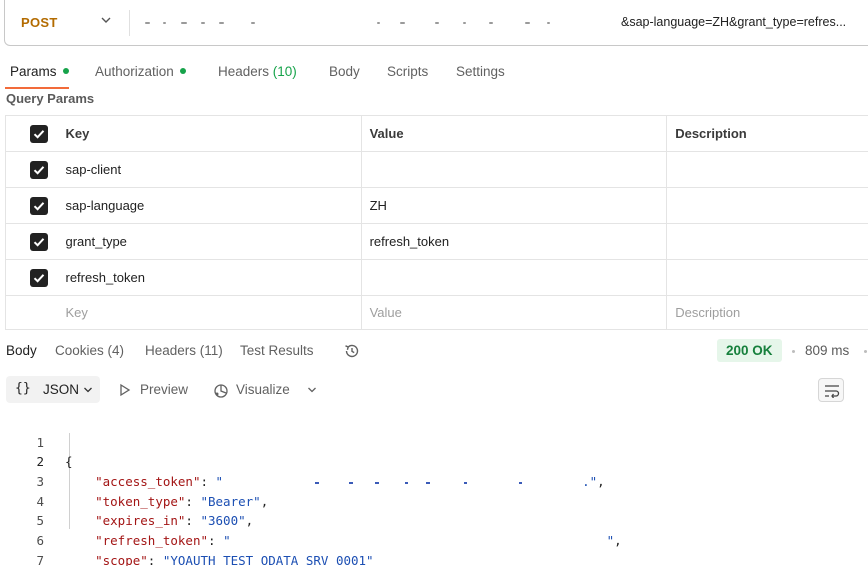 Image resolution: width=868 pixels, height=566 pixels. I want to click on resp-tab-cookies: Cookies (4), so click(89, 350).